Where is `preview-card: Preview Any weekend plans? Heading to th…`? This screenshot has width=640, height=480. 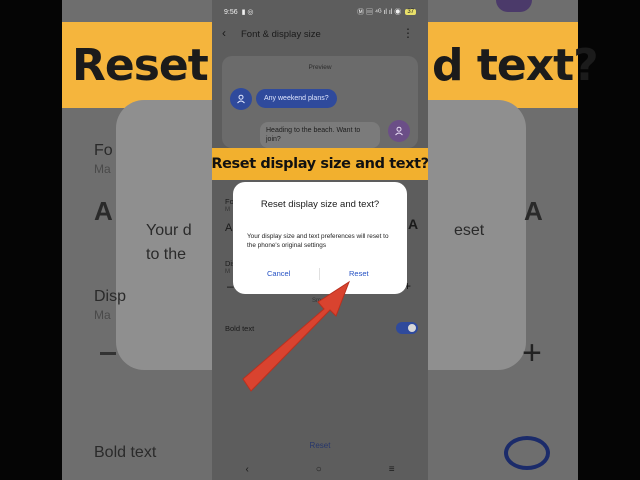
preview-card: Preview Any weekend plans? Heading to th… is located at coordinates (320, 102).